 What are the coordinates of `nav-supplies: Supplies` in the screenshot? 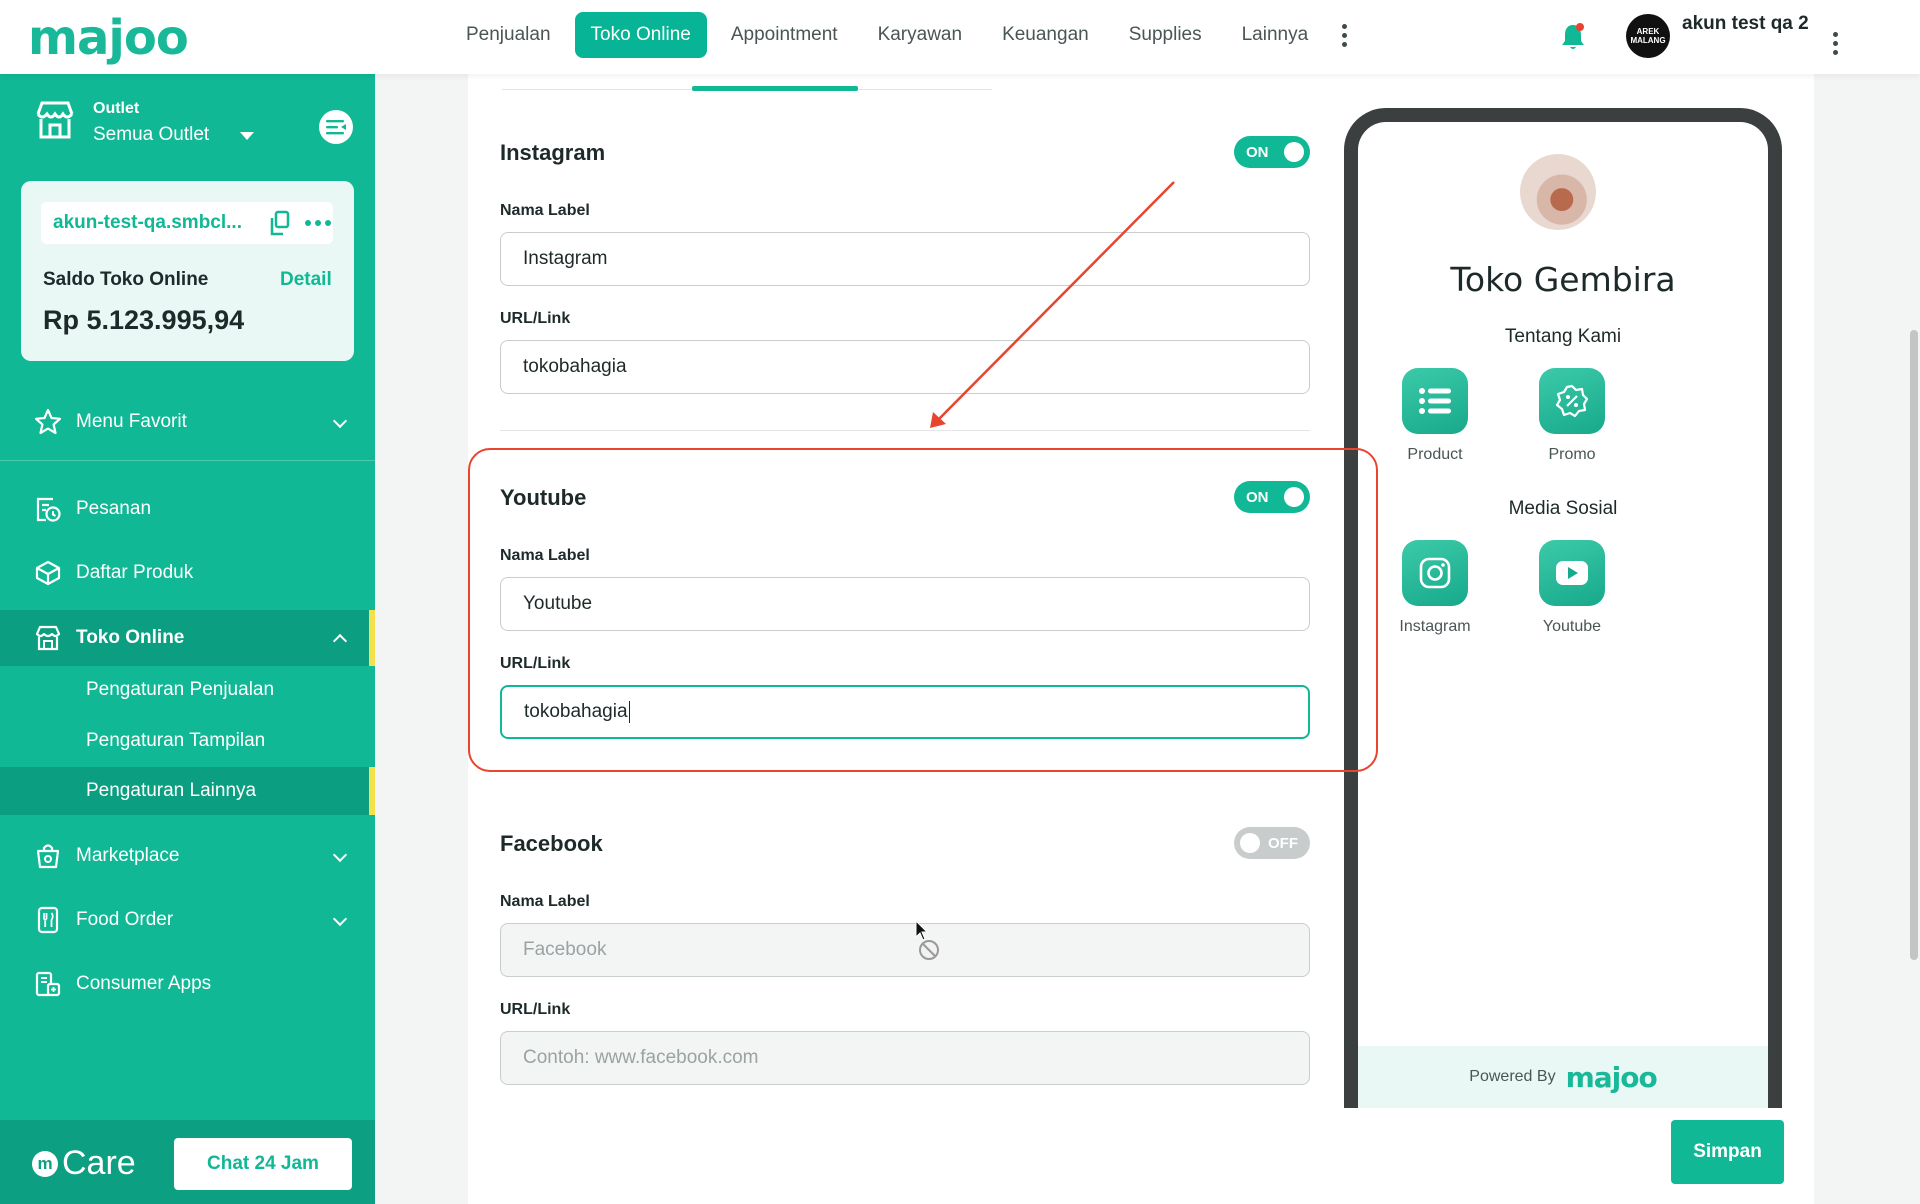 It's located at (1165, 35).